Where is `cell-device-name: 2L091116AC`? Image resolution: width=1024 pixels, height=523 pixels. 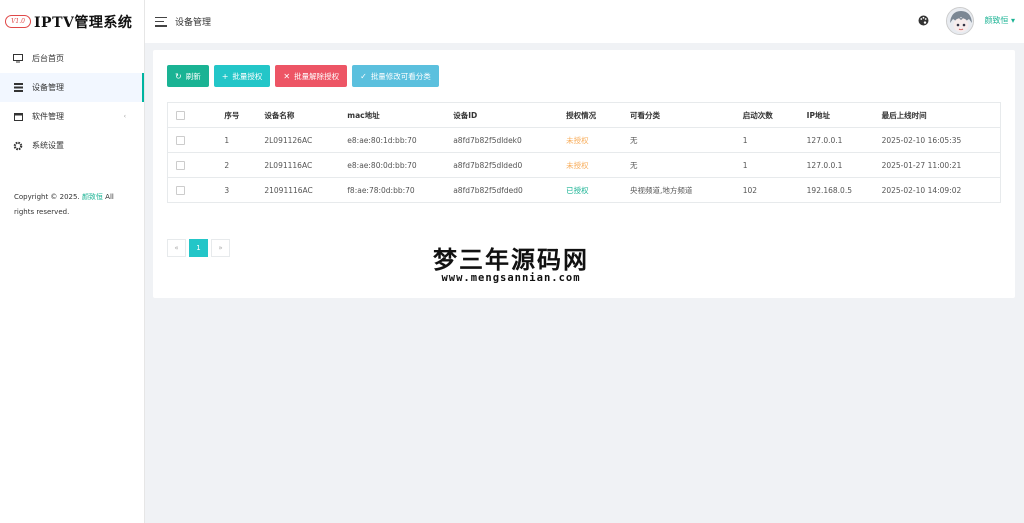 cell-device-name: 2L091116AC is located at coordinates (300, 165).